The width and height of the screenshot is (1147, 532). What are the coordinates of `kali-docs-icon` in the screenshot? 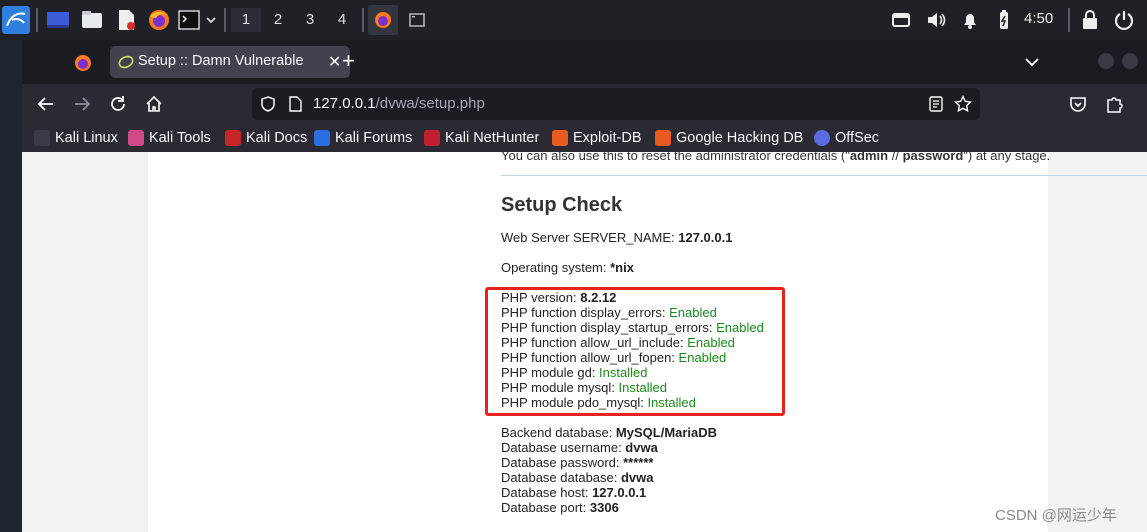 It's located at (233, 138).